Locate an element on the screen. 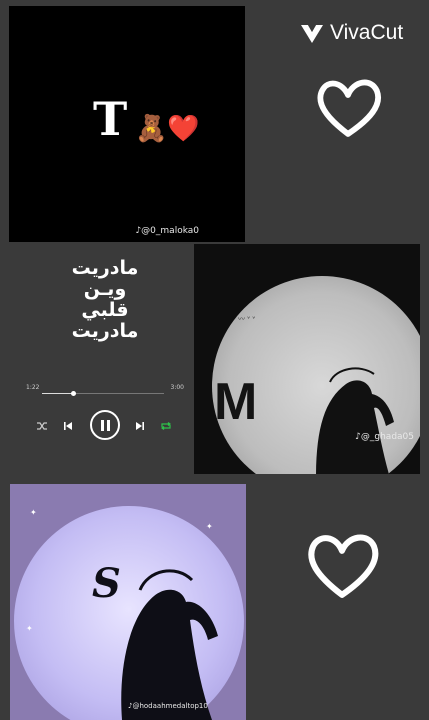 This screenshot has width=429, height=720. shuffle-icon is located at coordinates (42, 426).